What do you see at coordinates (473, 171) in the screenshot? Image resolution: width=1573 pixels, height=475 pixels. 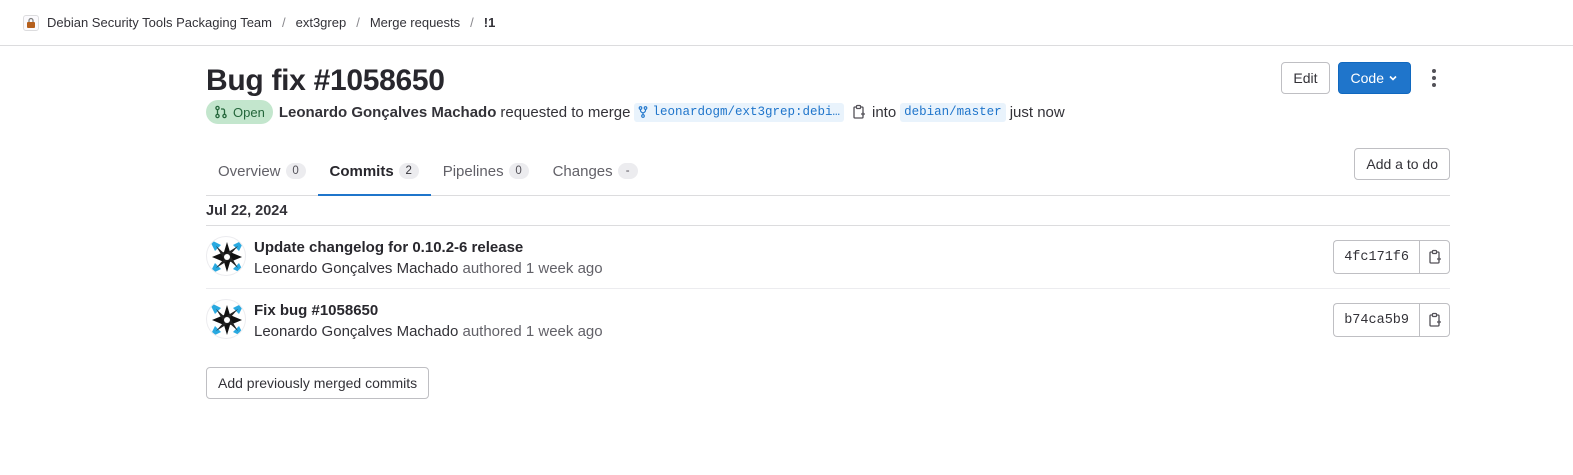 I see `tab-label: Pipelines` at bounding box center [473, 171].